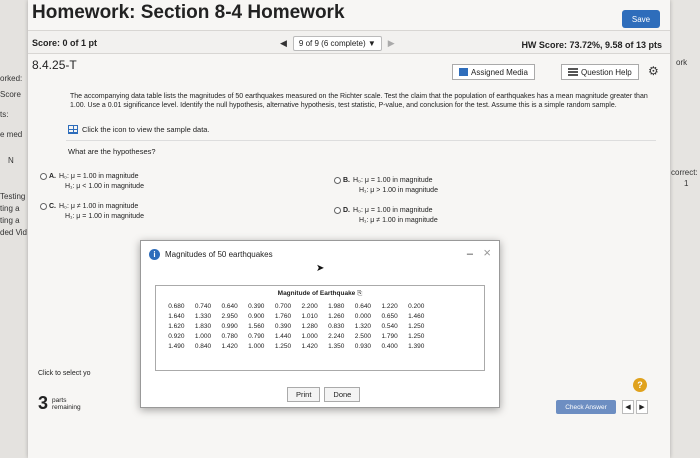 This screenshot has width=700, height=458. Describe the element at coordinates (10, 94) in the screenshot. I see `bg-text: Score` at that location.